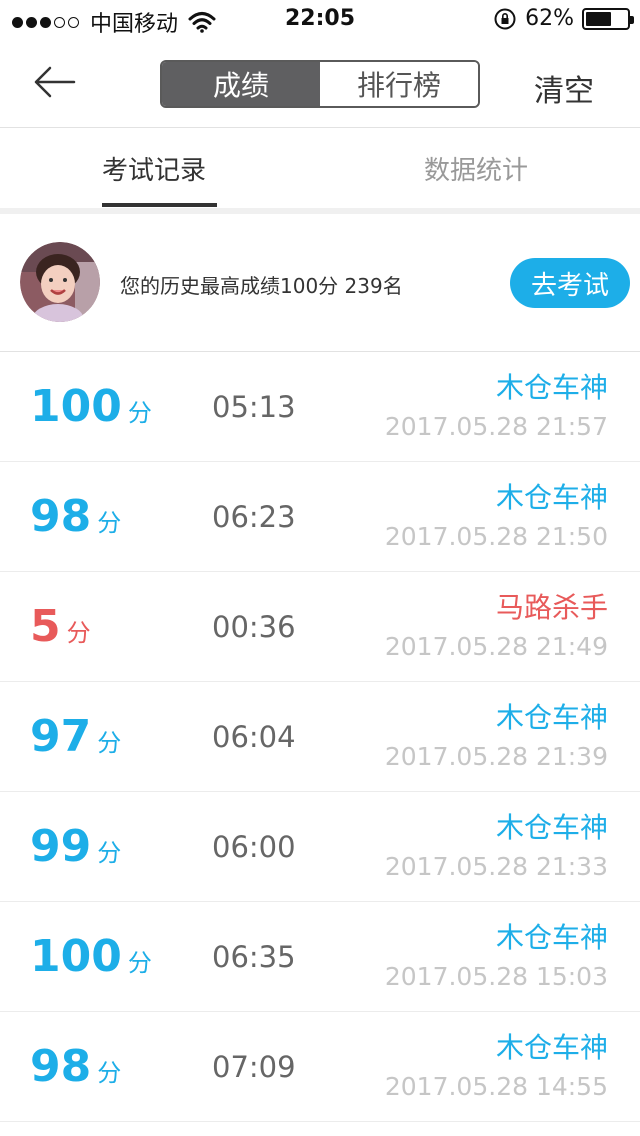 The image size is (640, 1136). I want to click on score-value: 99, so click(61, 846).